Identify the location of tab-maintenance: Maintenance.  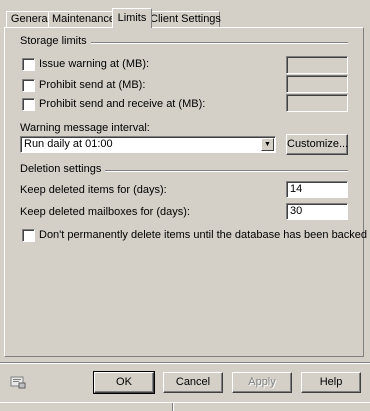
(83, 19).